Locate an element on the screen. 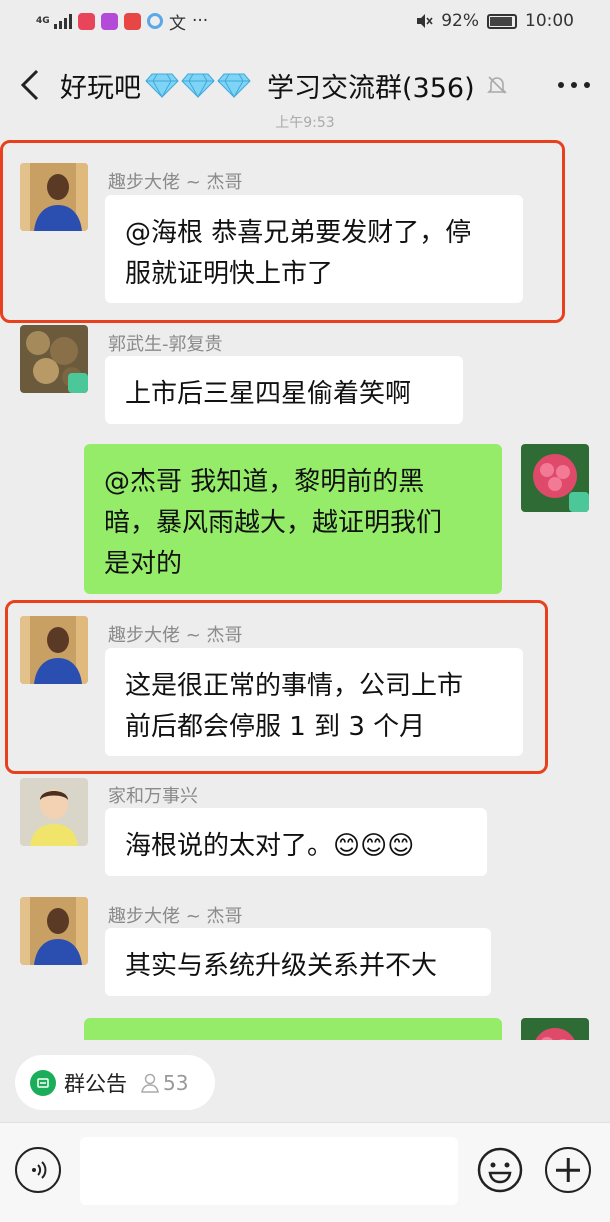 This screenshot has height=1222, width=610. message-line: @海根 恭喜兄弟要发财了，停 is located at coordinates (298, 233).